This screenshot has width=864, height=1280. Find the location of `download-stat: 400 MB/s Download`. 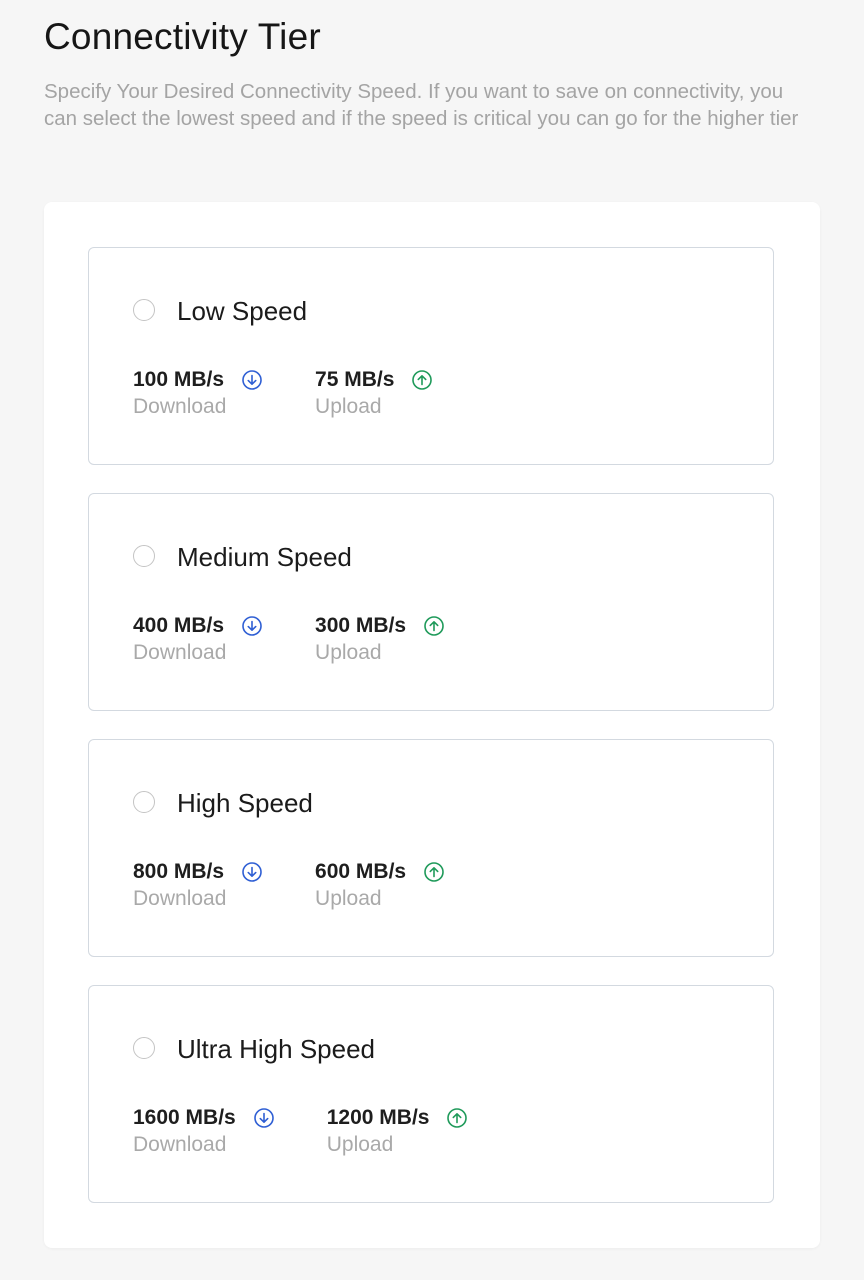

download-stat: 400 MB/s Download is located at coordinates (198, 639).